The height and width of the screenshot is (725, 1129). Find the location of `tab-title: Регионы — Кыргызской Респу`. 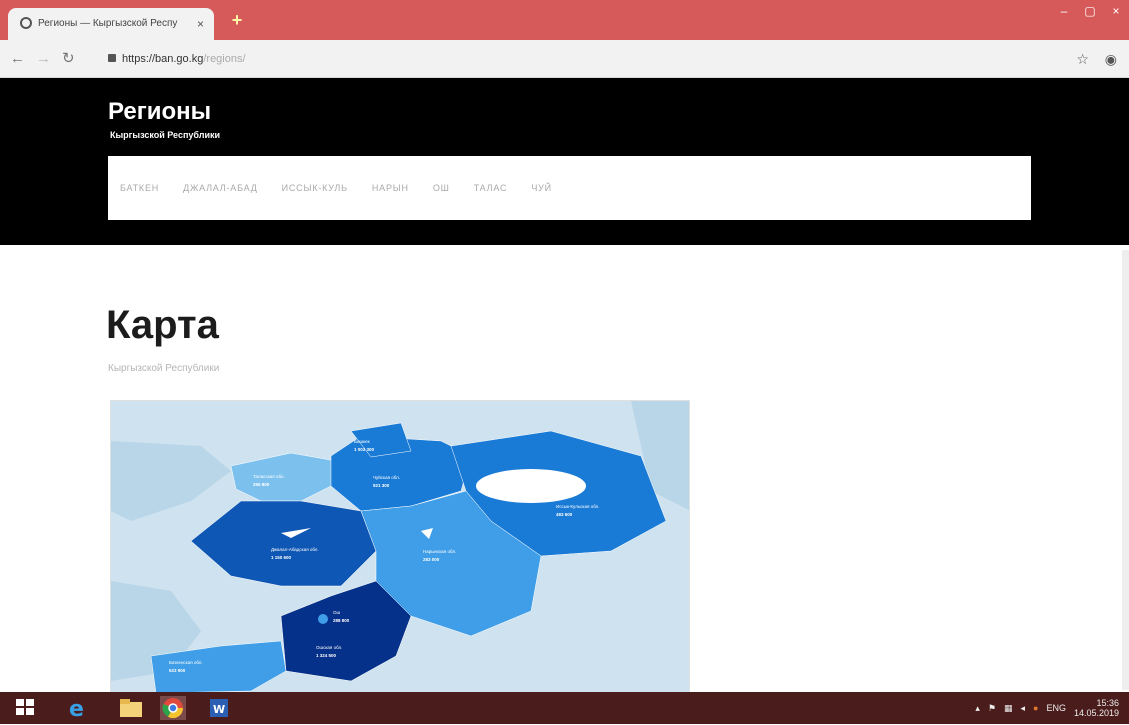

tab-title: Регионы — Кыргызской Респу is located at coordinates (108, 23).